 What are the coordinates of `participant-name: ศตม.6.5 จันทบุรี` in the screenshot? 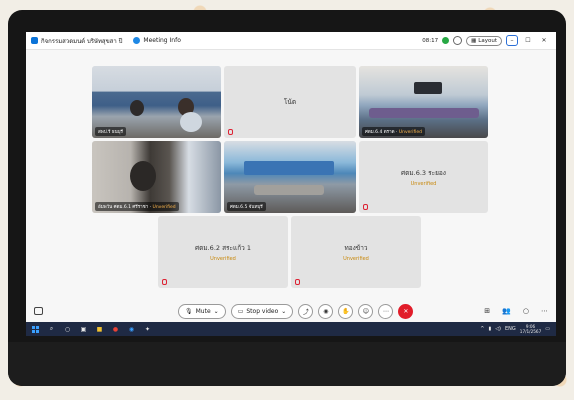 It's located at (246, 206).